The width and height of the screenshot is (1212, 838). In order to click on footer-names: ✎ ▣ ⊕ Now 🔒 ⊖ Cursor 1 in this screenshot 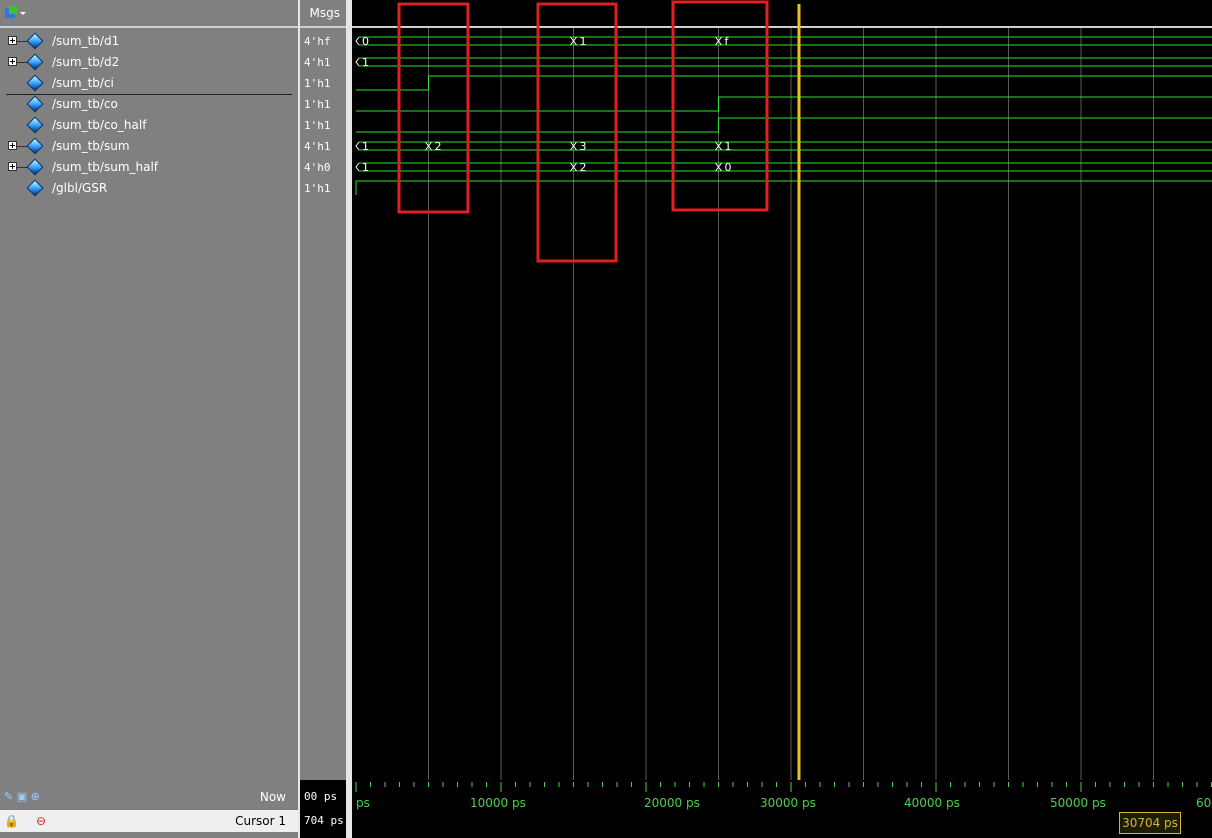, I will do `click(149, 809)`.